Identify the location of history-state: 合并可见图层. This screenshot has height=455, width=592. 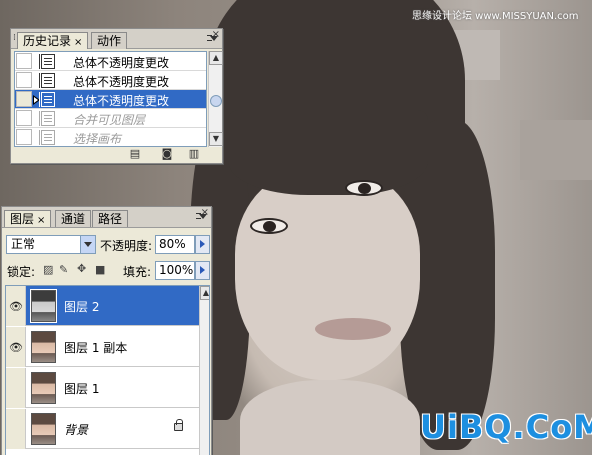
(110, 118).